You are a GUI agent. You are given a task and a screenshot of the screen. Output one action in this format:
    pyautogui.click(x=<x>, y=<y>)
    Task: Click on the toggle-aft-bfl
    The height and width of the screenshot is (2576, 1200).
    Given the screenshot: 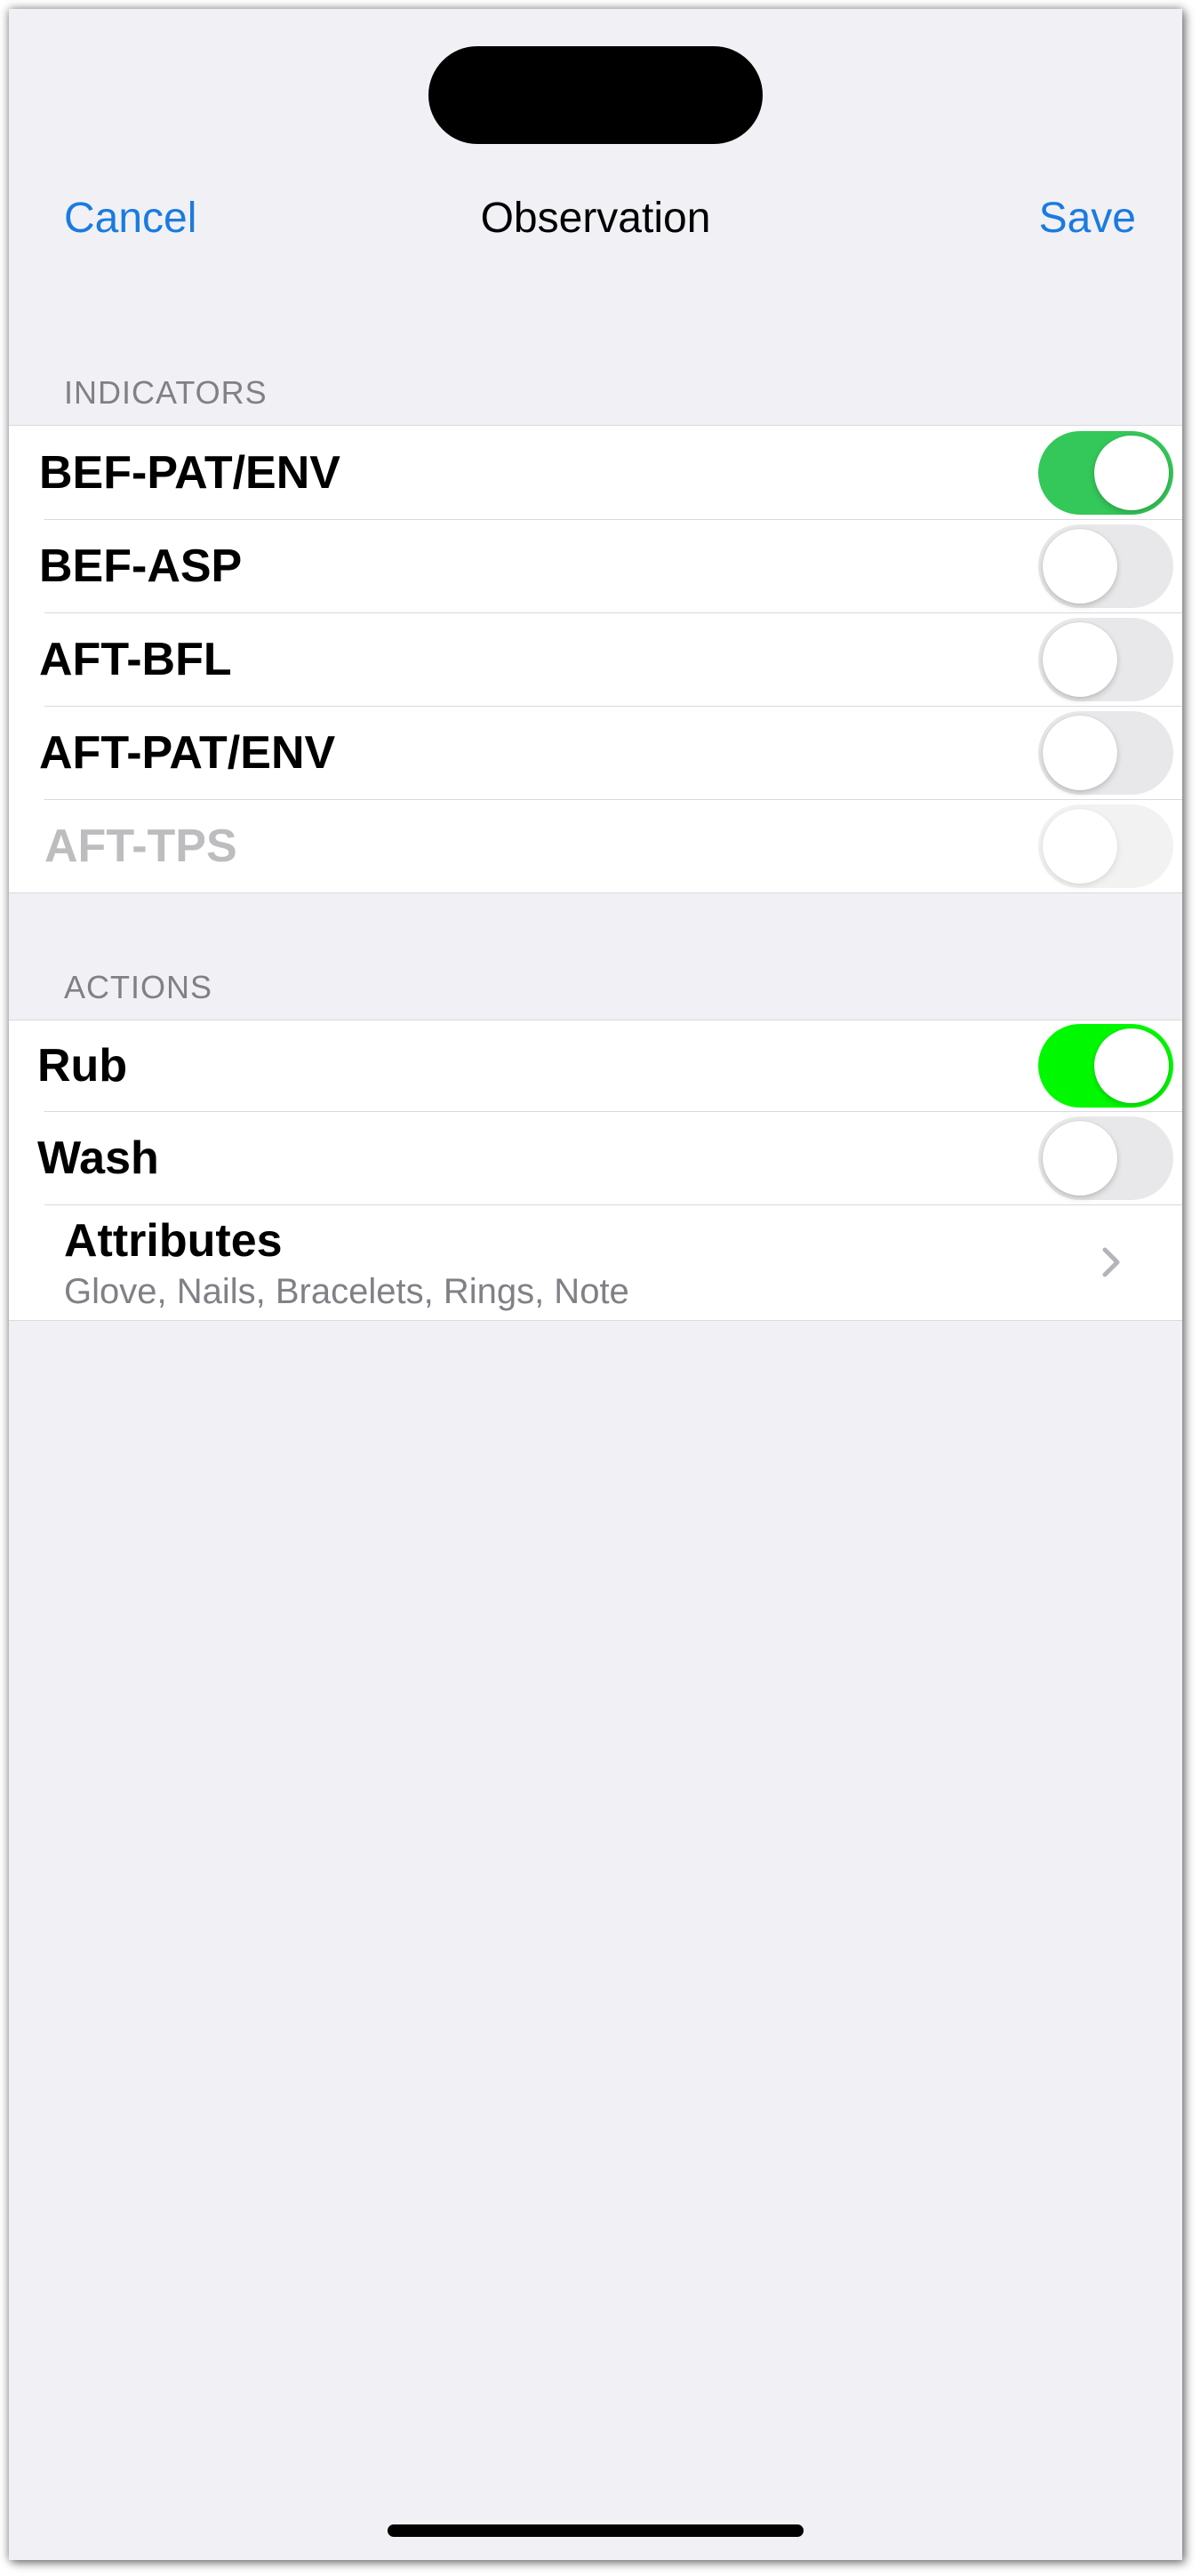 What is the action you would take?
    pyautogui.click(x=1105, y=659)
    